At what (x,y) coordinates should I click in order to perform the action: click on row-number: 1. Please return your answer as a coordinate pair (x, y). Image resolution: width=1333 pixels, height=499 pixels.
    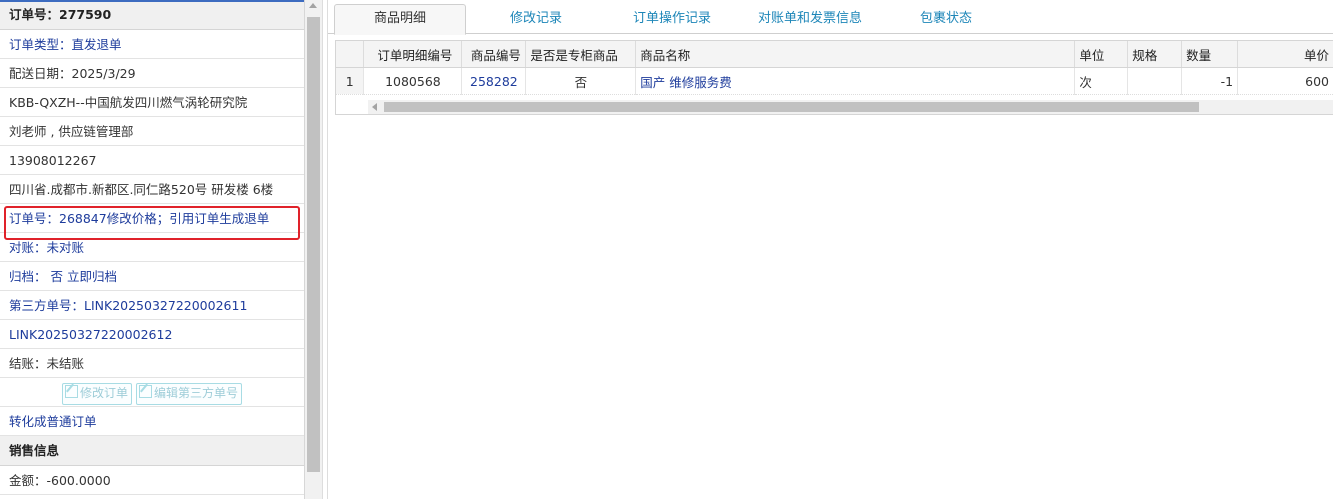
    Looking at the image, I should click on (350, 81).